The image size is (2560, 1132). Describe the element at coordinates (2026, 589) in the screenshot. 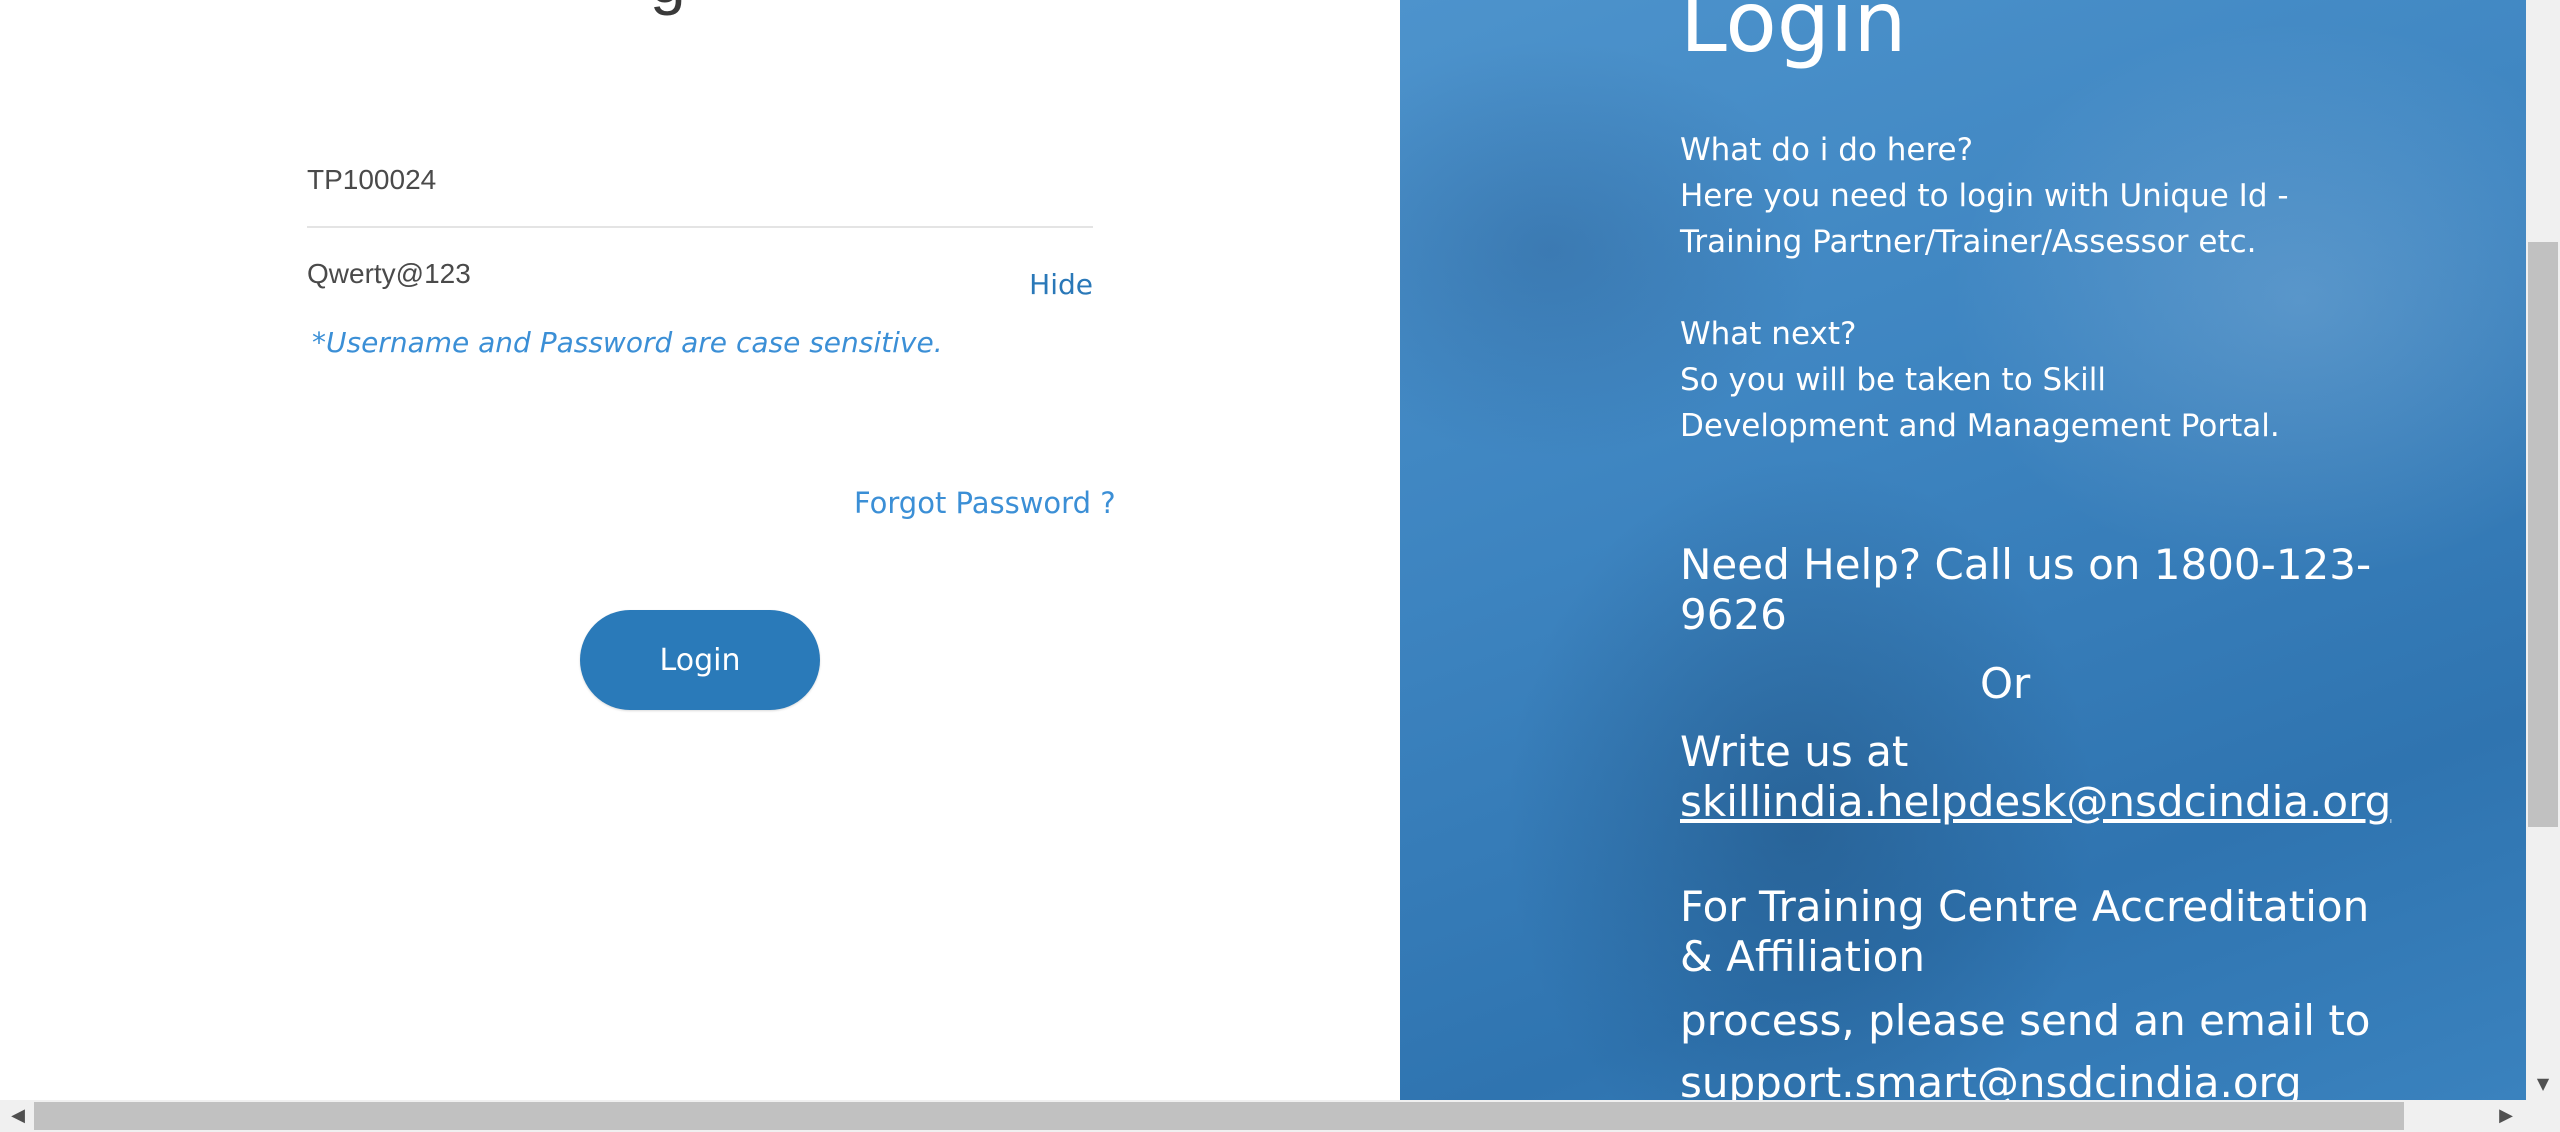

I see `help-phone-text: Need Help? Call us on 1800-123-9626` at that location.